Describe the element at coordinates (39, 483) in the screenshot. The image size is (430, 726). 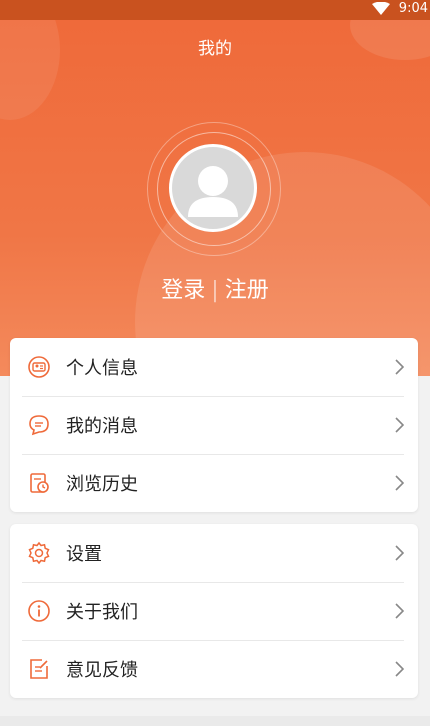
I see `history-icon` at that location.